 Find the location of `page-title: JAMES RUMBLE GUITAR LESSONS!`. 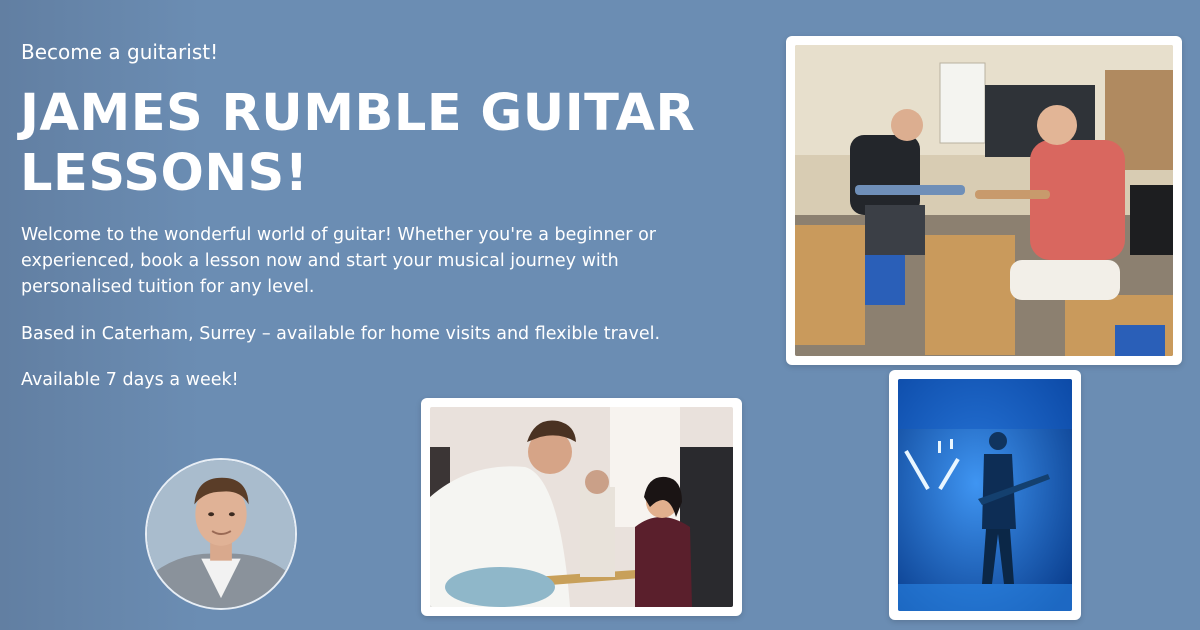

page-title: JAMES RUMBLE GUITAR LESSONS! is located at coordinates (358, 143).